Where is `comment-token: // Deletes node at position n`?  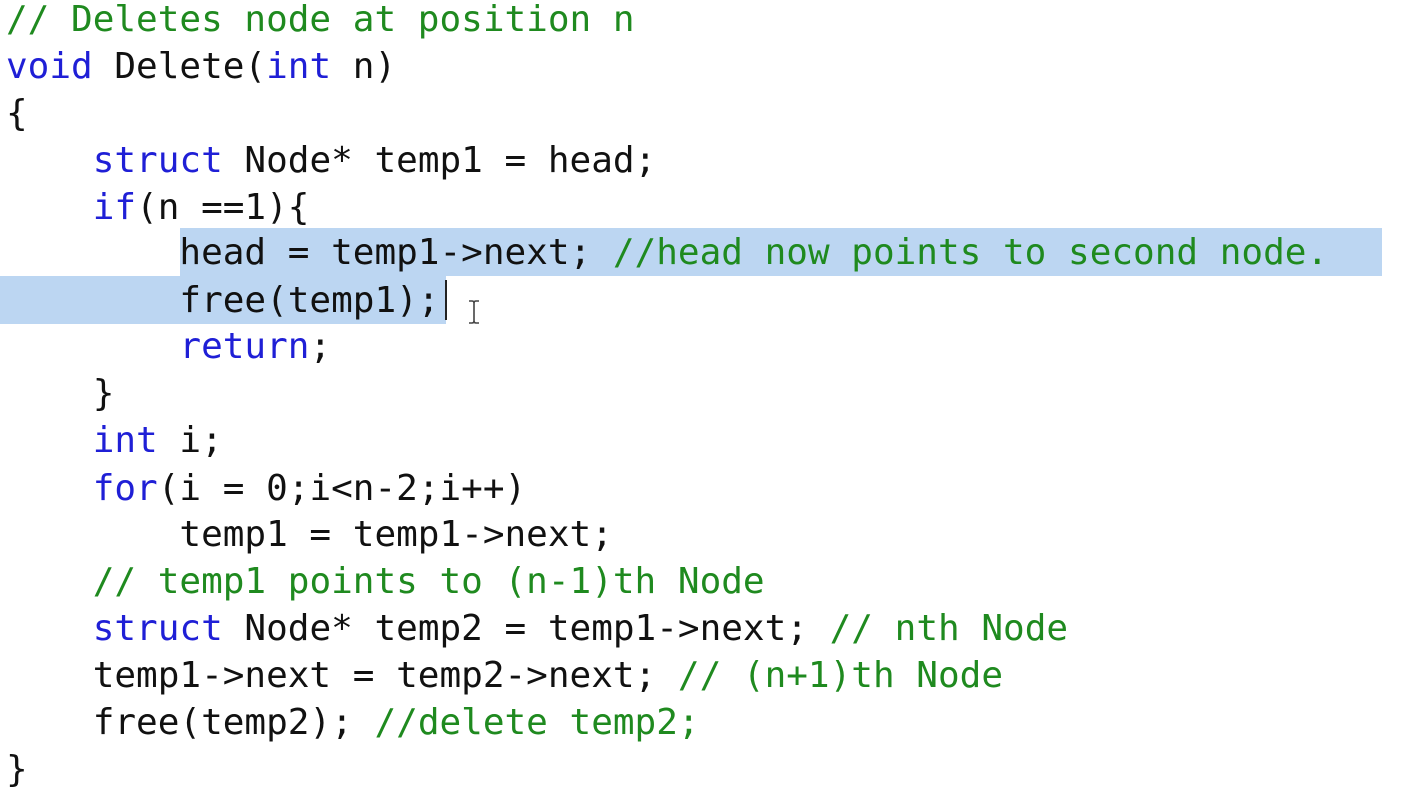 comment-token: // Deletes node at position n is located at coordinates (320, 20).